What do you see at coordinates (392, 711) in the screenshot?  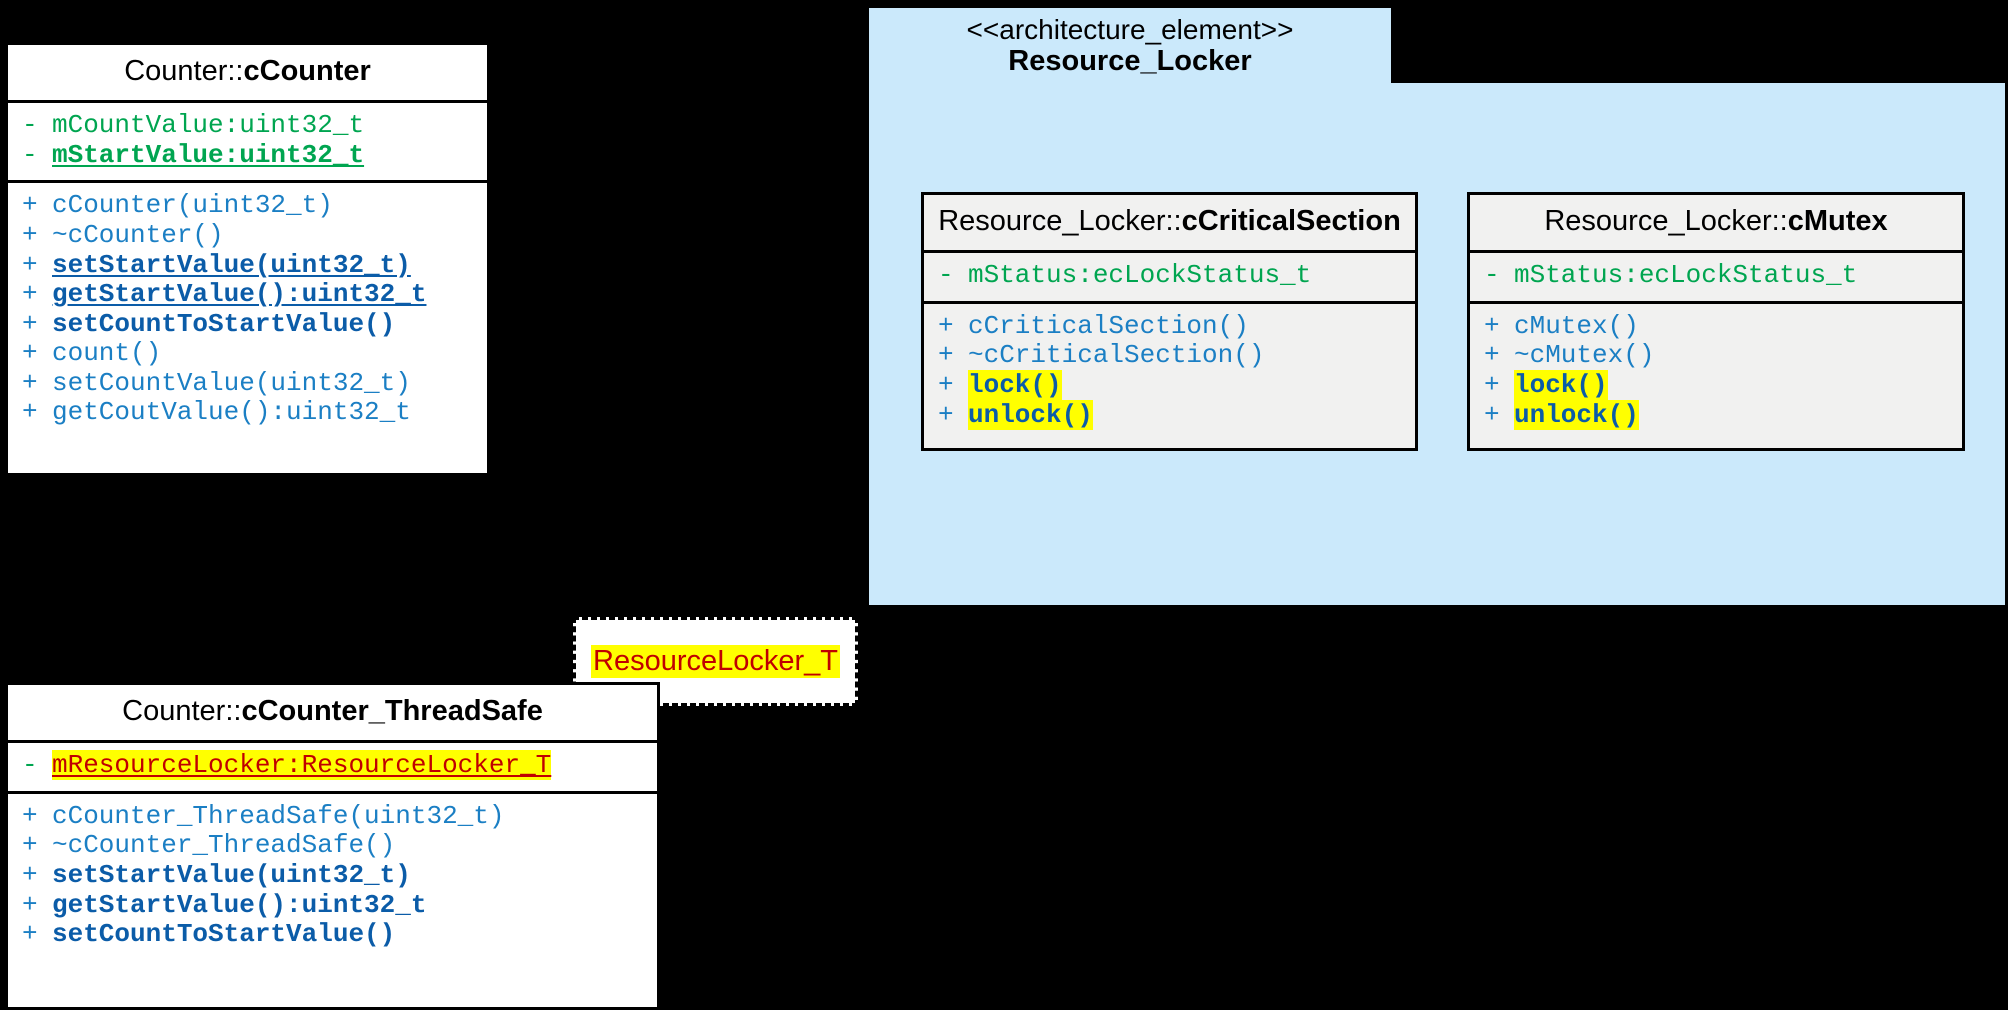 I see `class-name: cCounter_ThreadSafe` at bounding box center [392, 711].